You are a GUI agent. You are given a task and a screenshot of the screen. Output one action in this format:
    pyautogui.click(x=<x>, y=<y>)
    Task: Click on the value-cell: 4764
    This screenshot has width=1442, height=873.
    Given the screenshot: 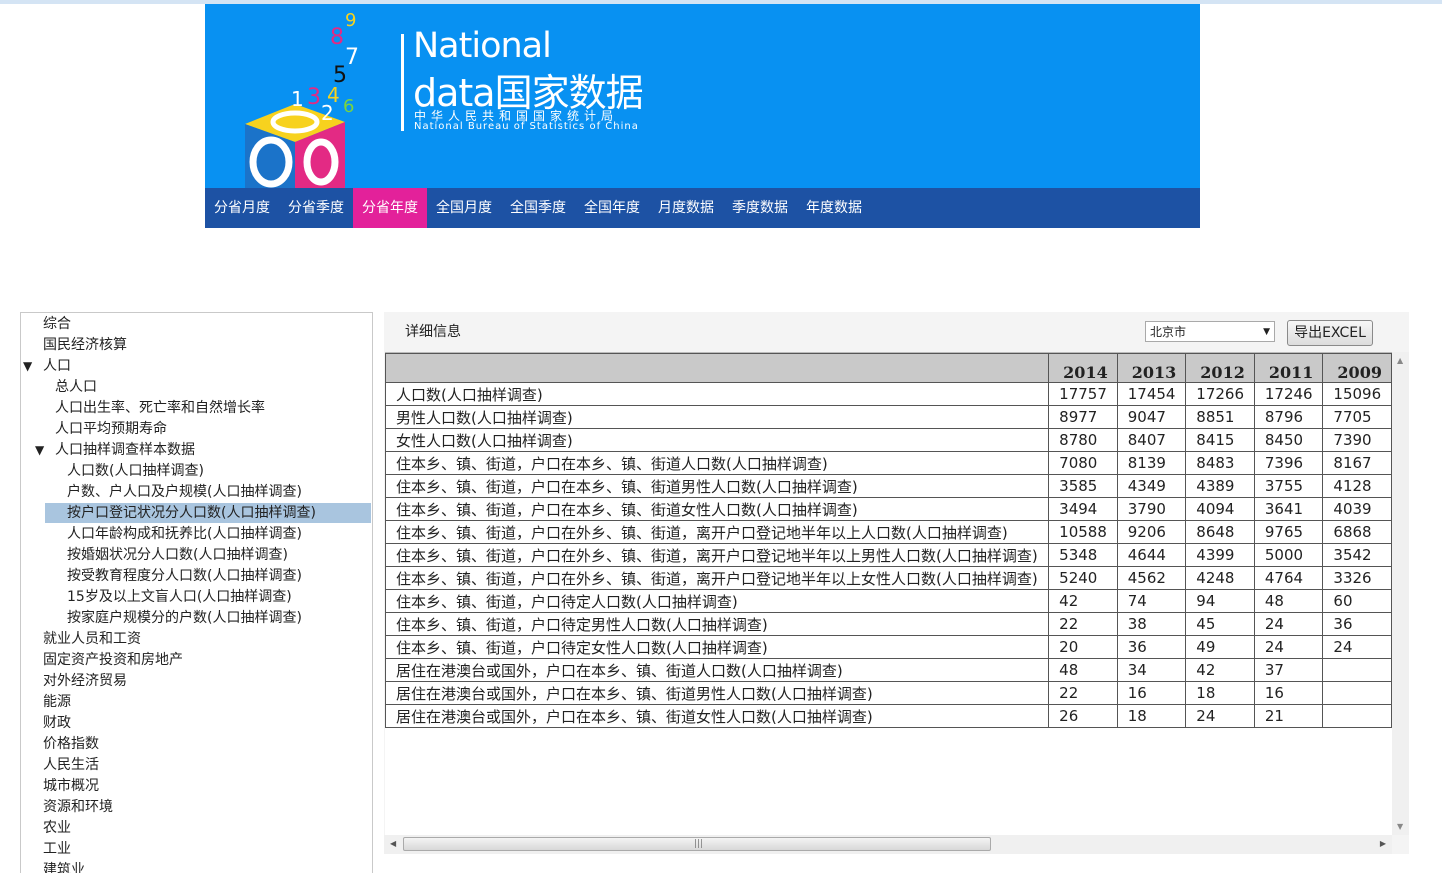 What is the action you would take?
    pyautogui.click(x=1288, y=578)
    